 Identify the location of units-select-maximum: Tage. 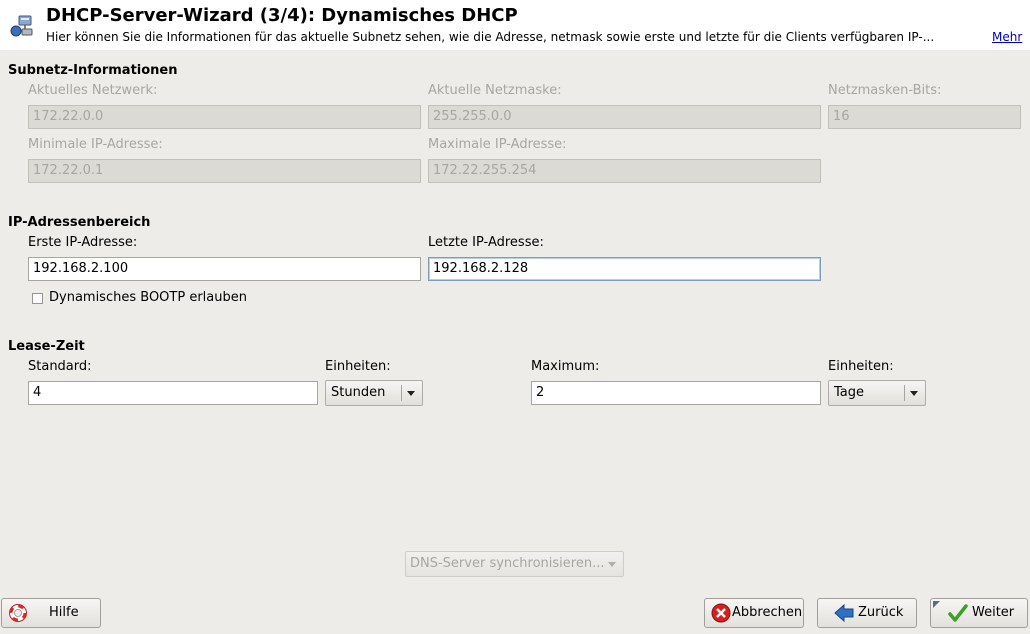
(877, 393).